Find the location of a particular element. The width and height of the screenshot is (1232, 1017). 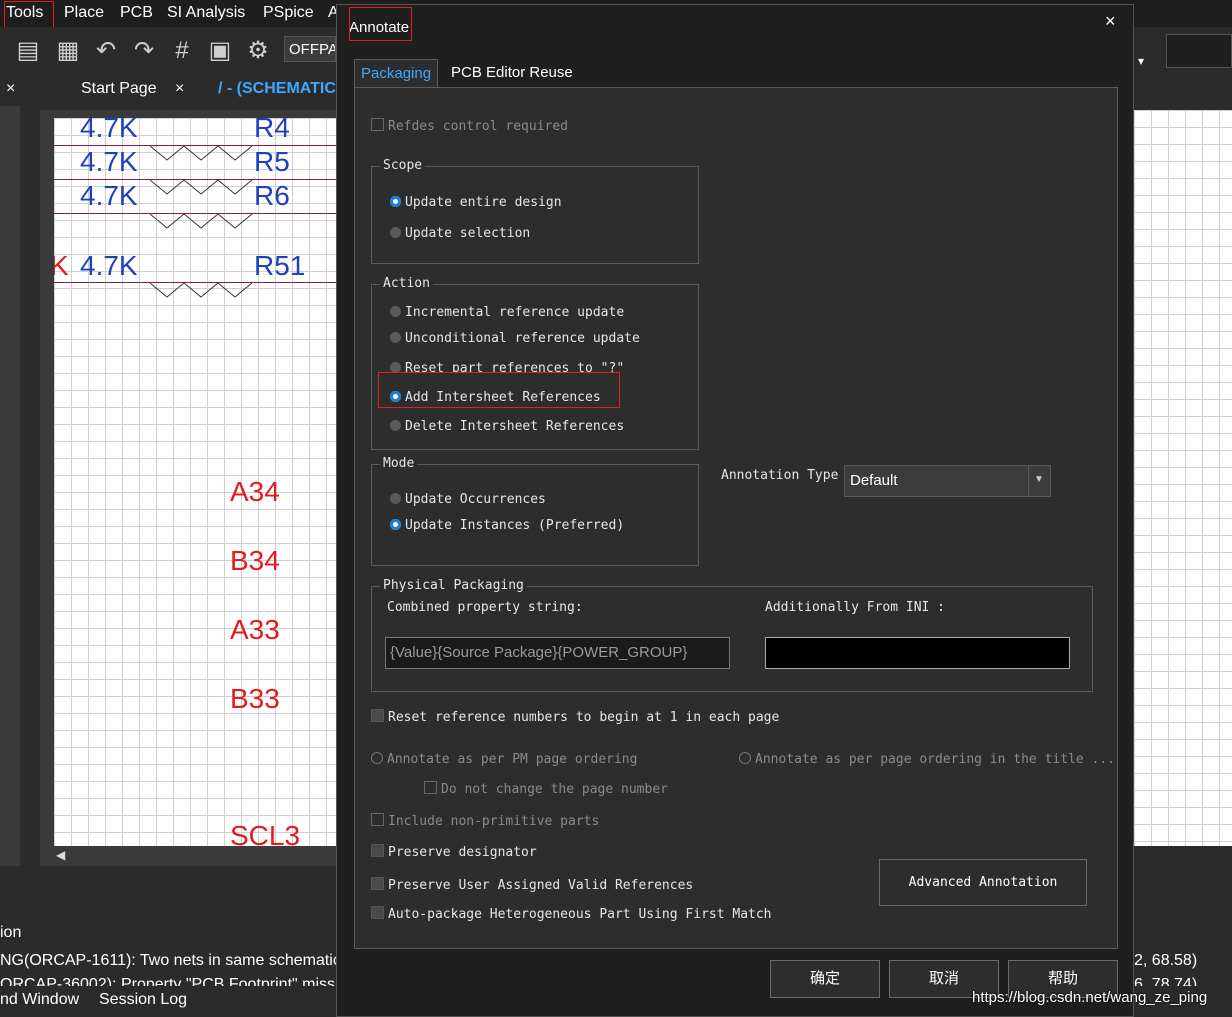

toolbar-dropdown-icon: ▾ is located at coordinates (1141, 61).